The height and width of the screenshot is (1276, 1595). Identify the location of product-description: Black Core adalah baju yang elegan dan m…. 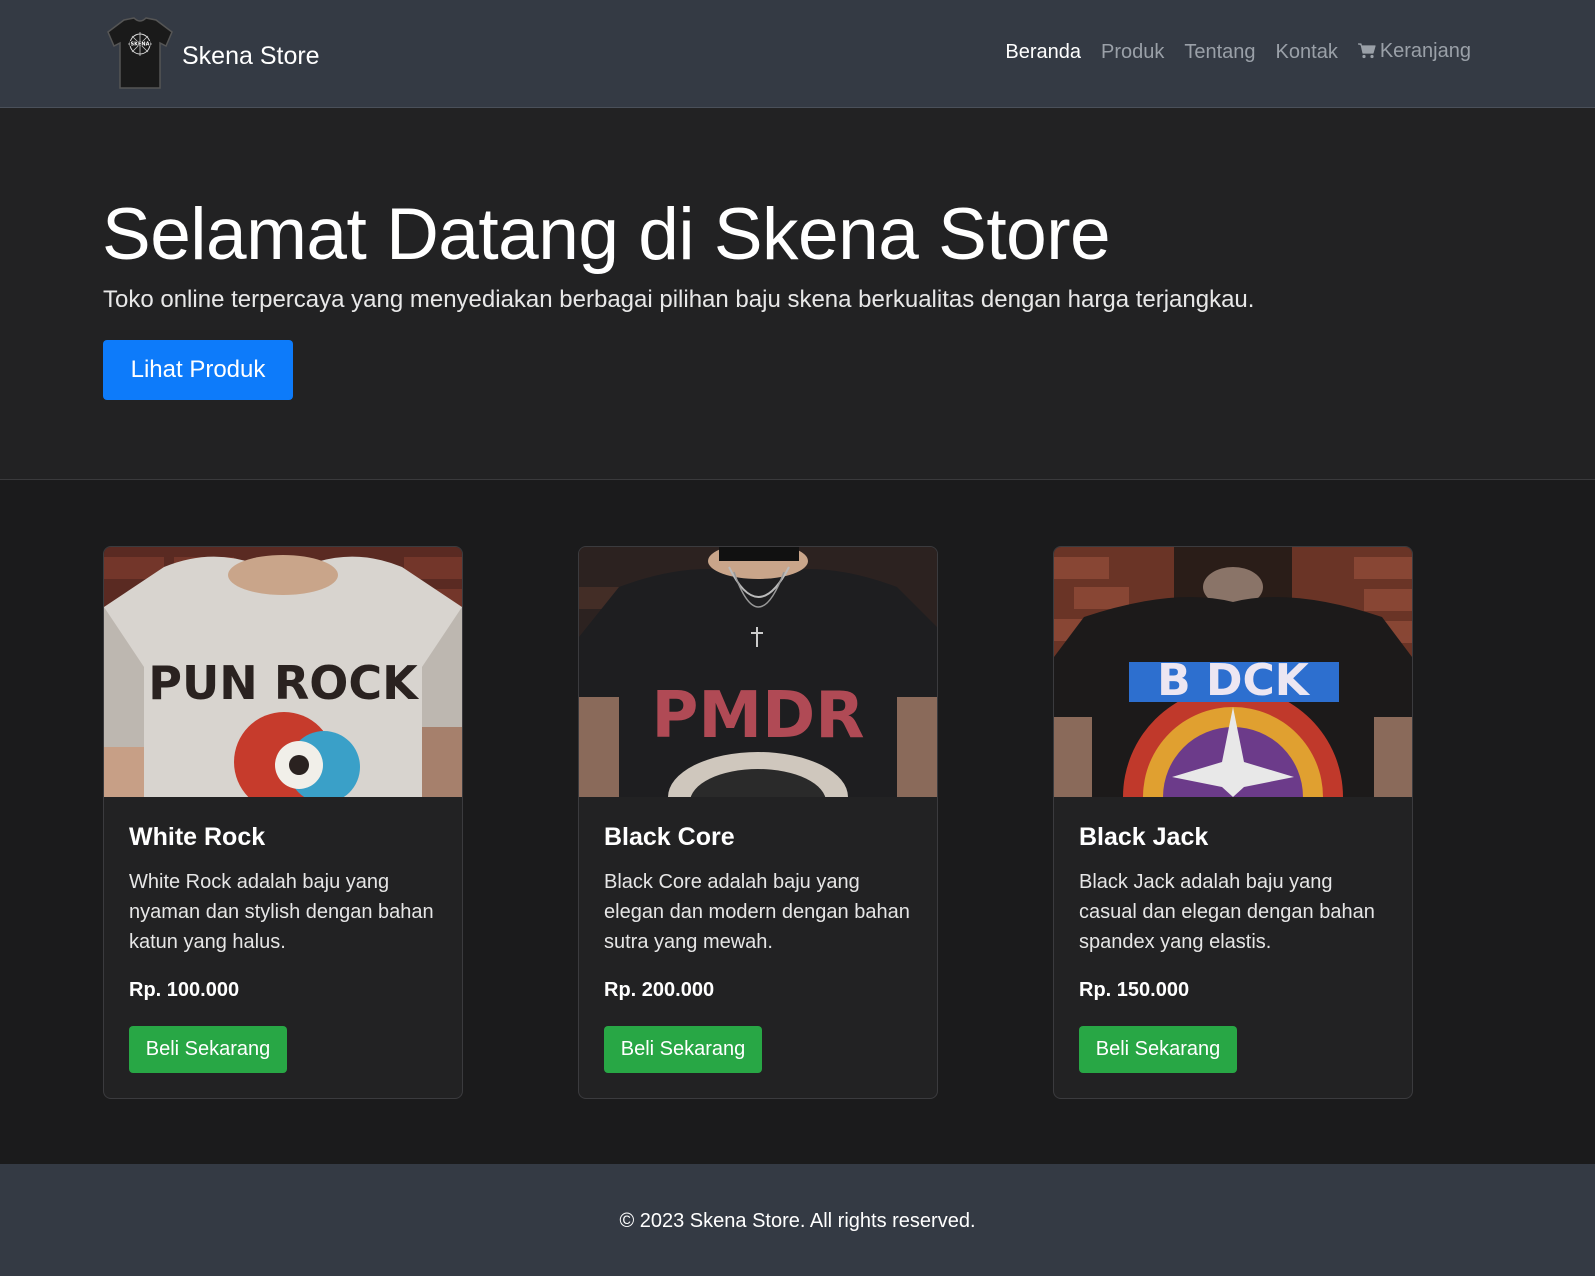
(757, 912).